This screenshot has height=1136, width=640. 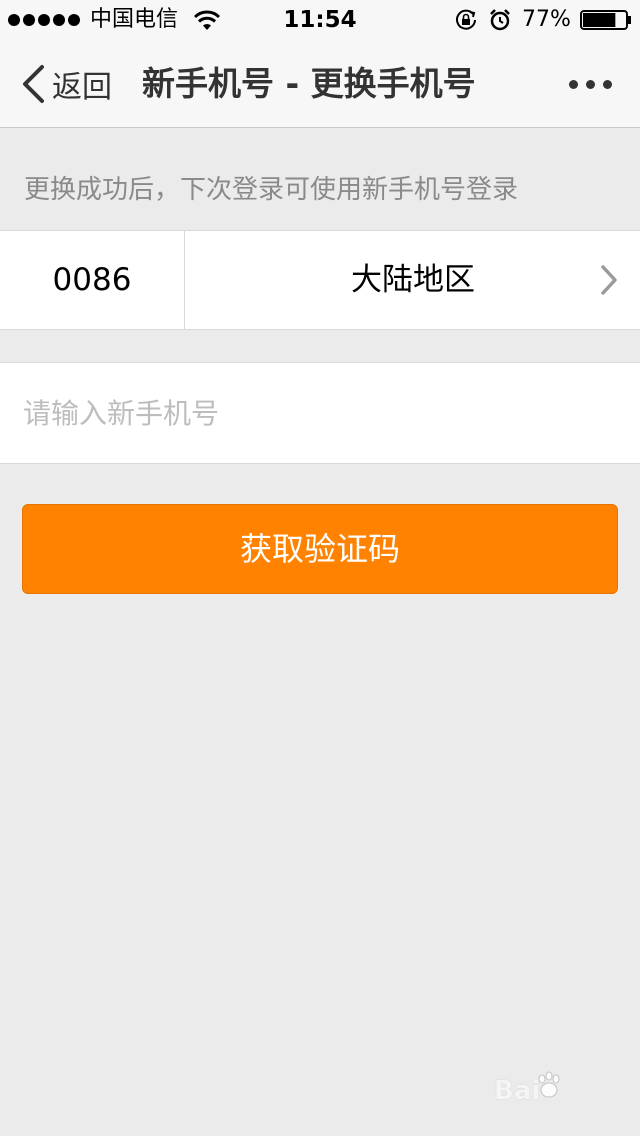 I want to click on rotation-lock-icon, so click(x=466, y=19).